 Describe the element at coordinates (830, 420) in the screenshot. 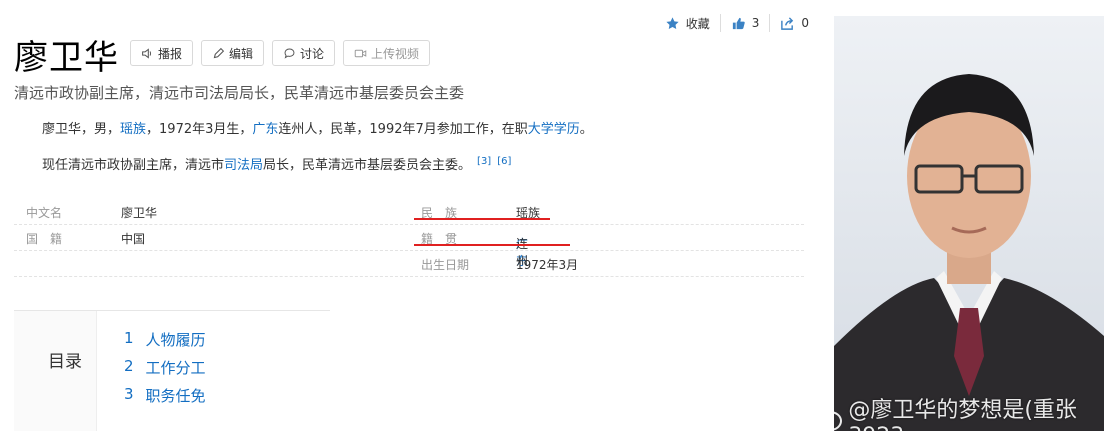

I see `weibo-logo-icon` at that location.